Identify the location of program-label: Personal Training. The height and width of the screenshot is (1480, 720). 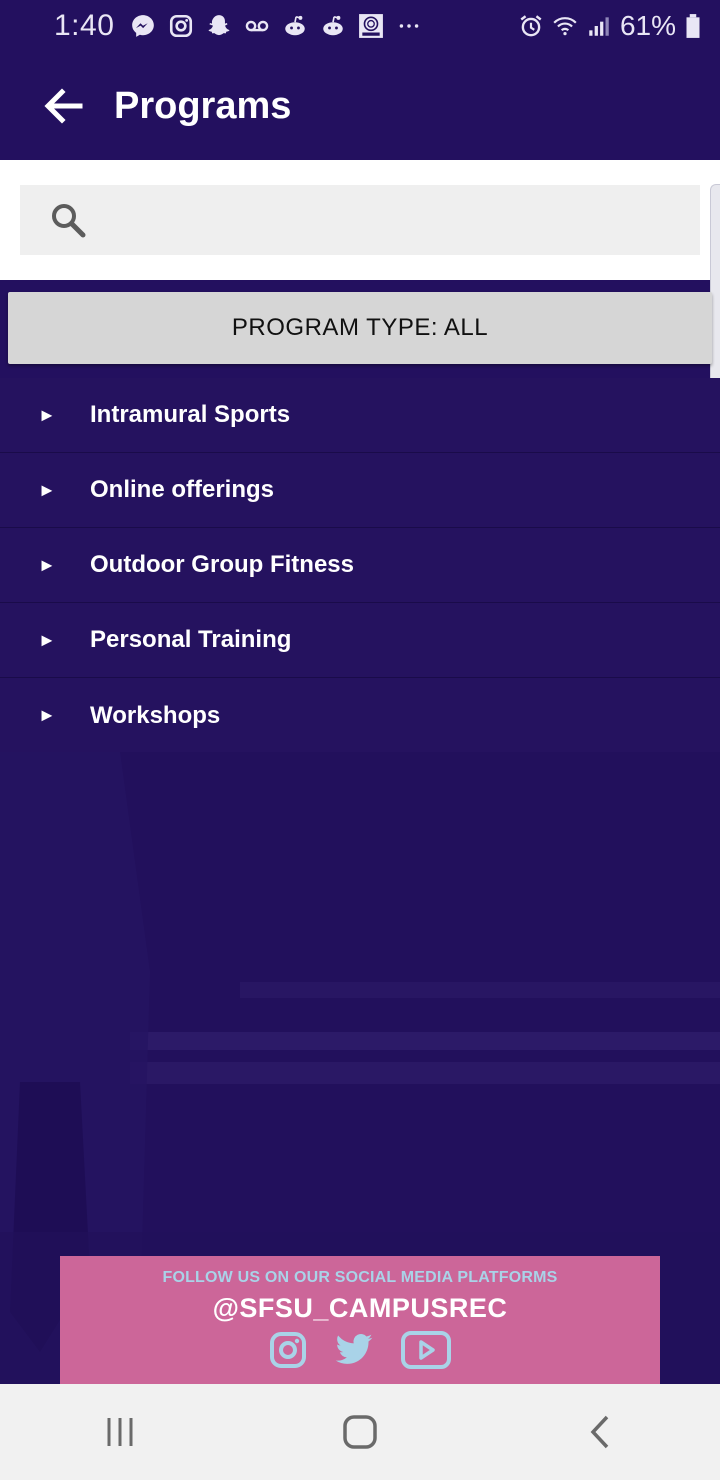
(191, 639).